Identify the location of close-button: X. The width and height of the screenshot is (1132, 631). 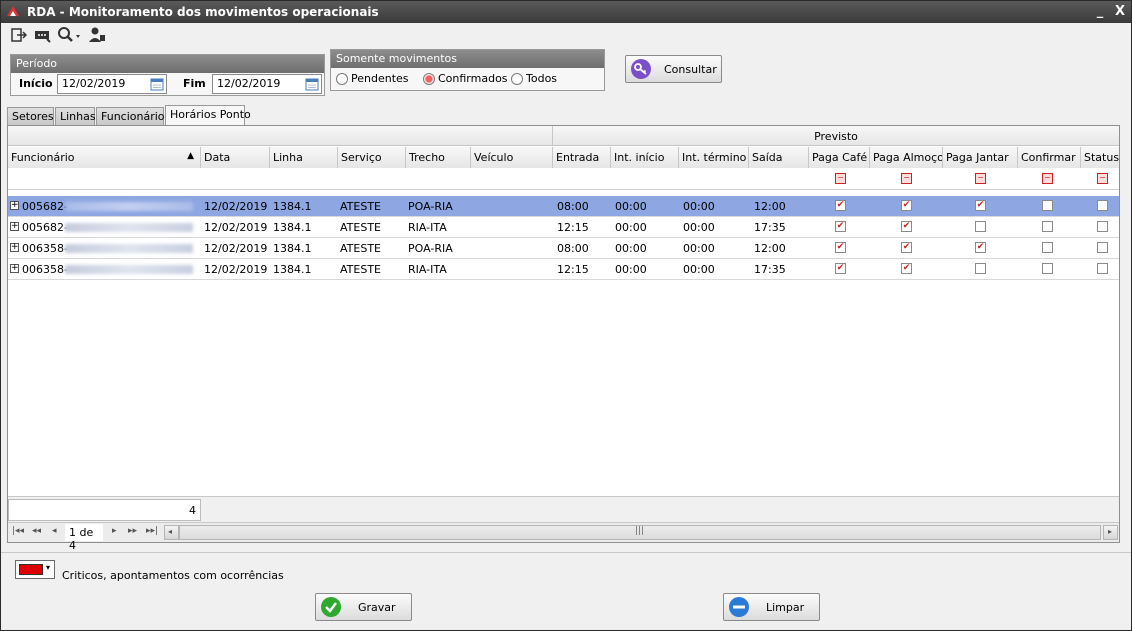
(1120, 12).